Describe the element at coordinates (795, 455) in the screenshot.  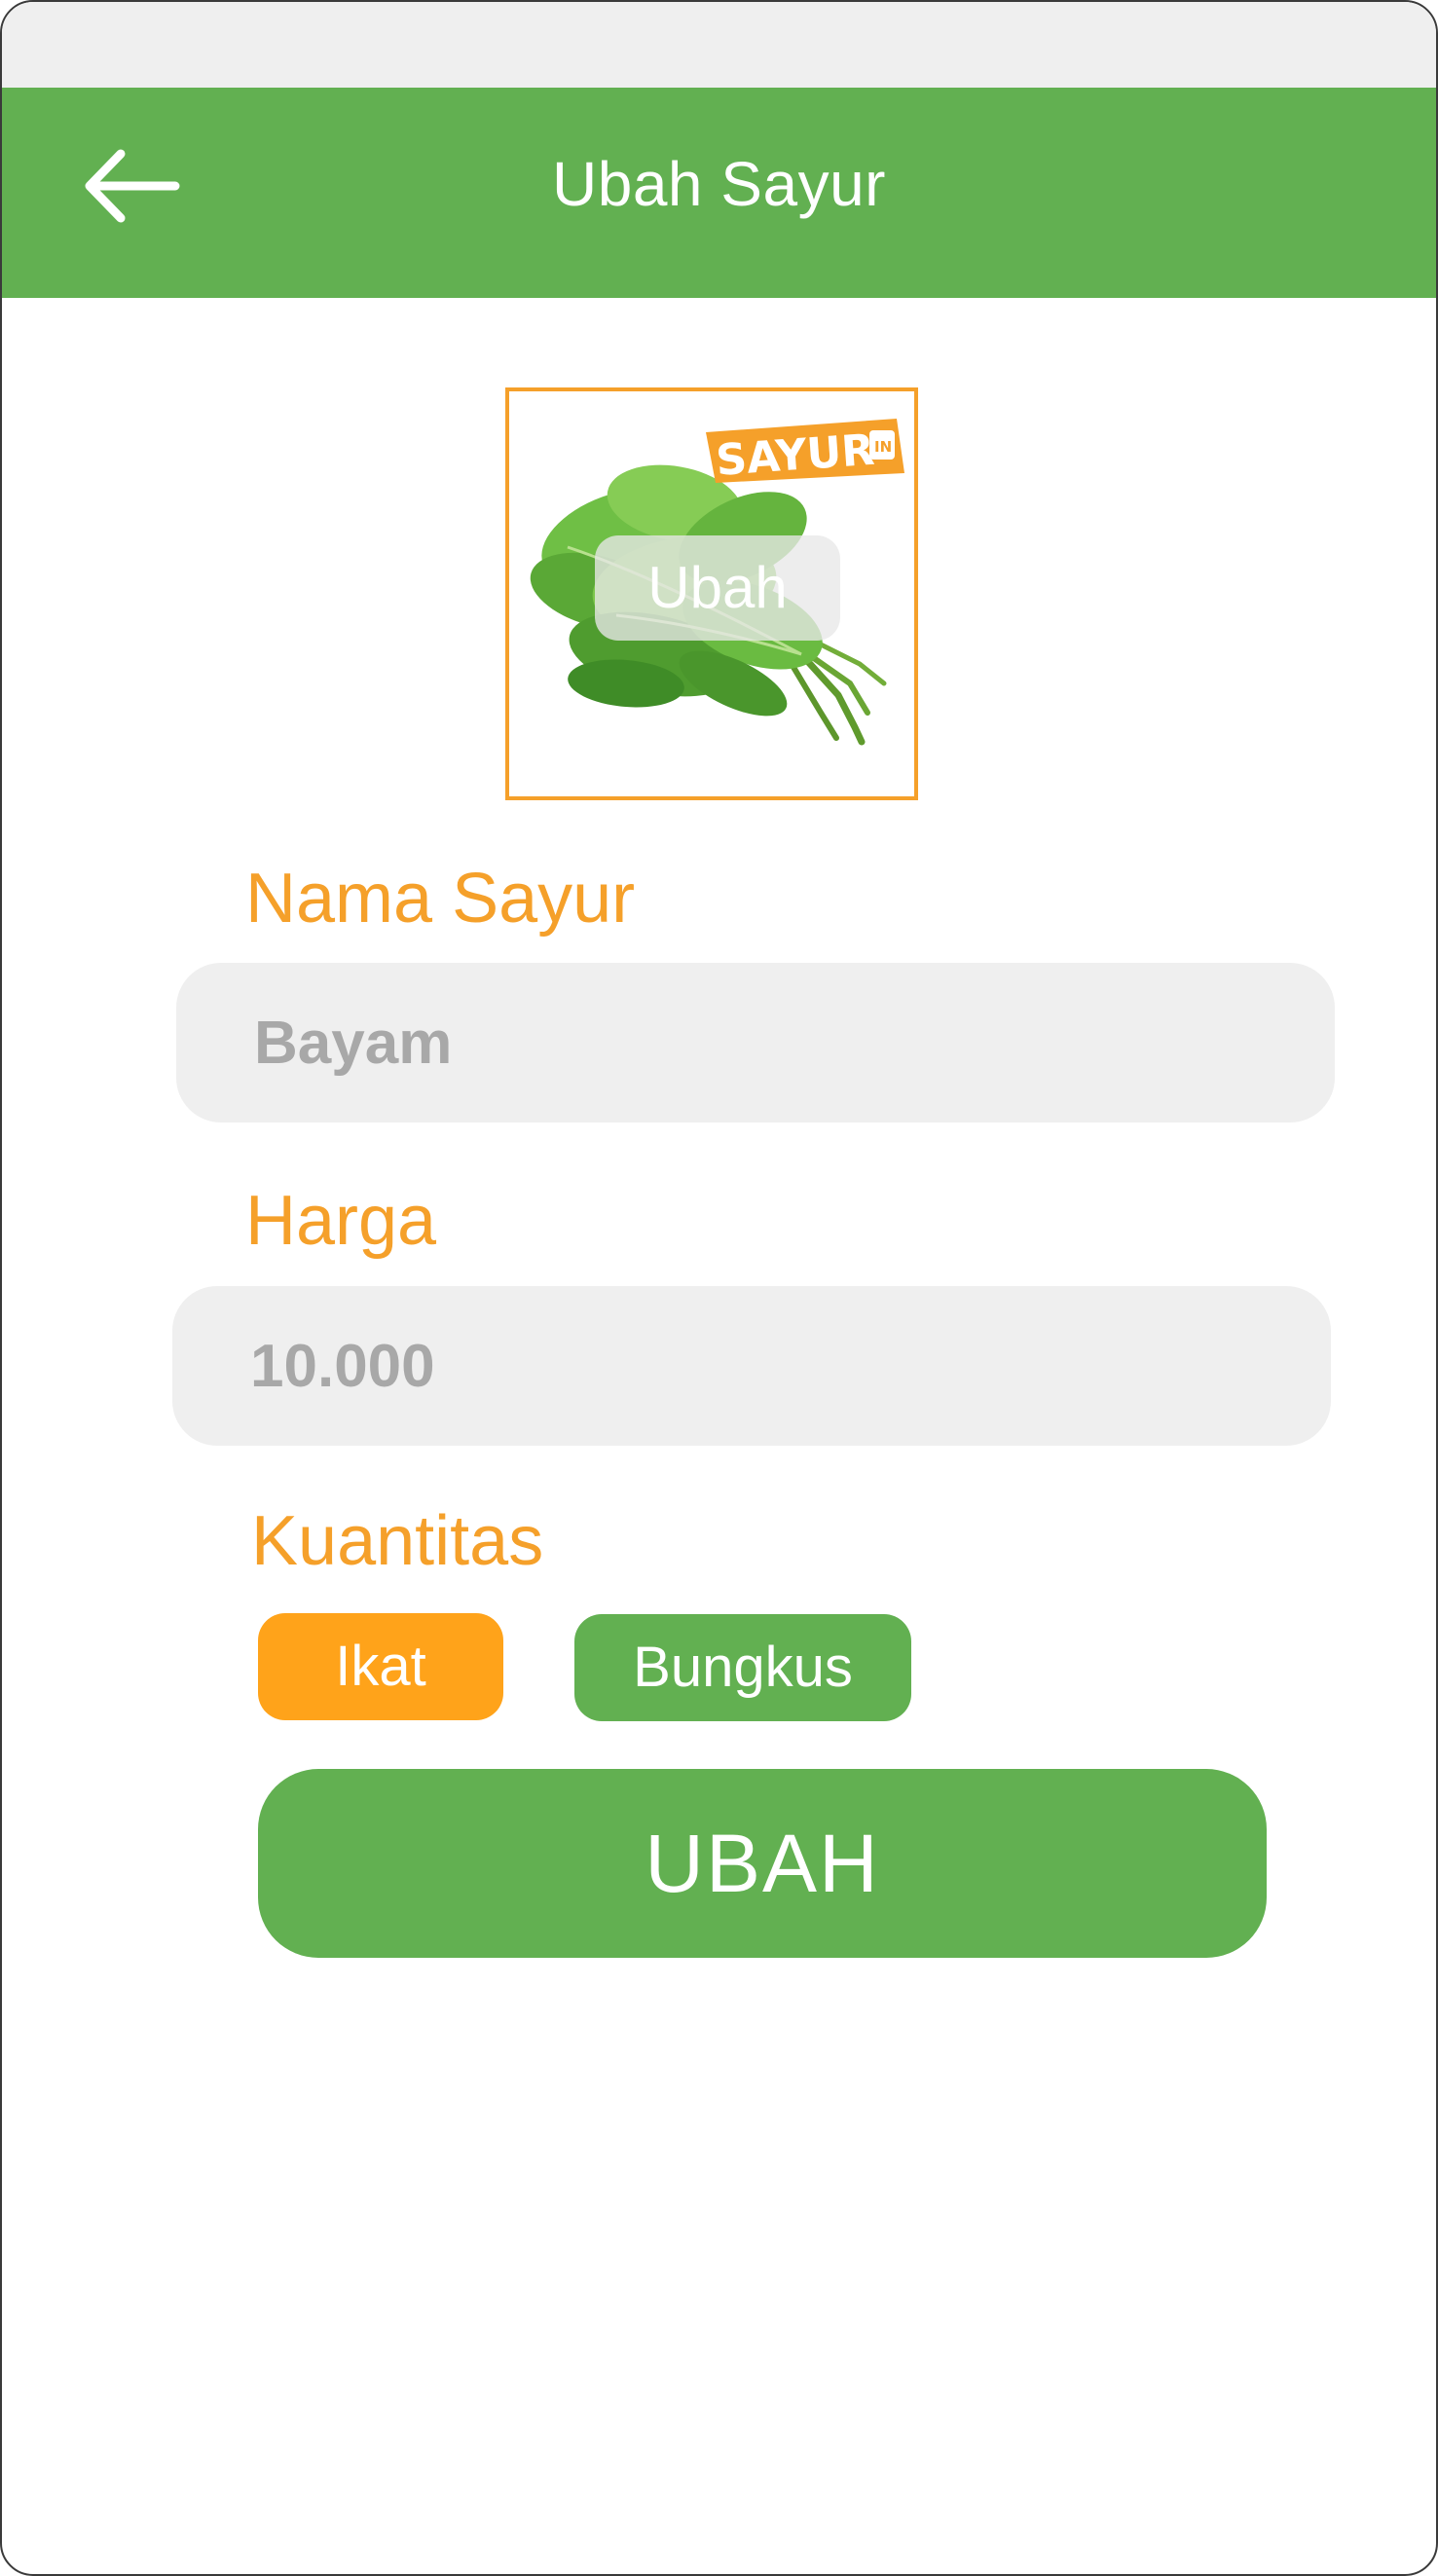
I see `svg-text: SAYUR` at that location.